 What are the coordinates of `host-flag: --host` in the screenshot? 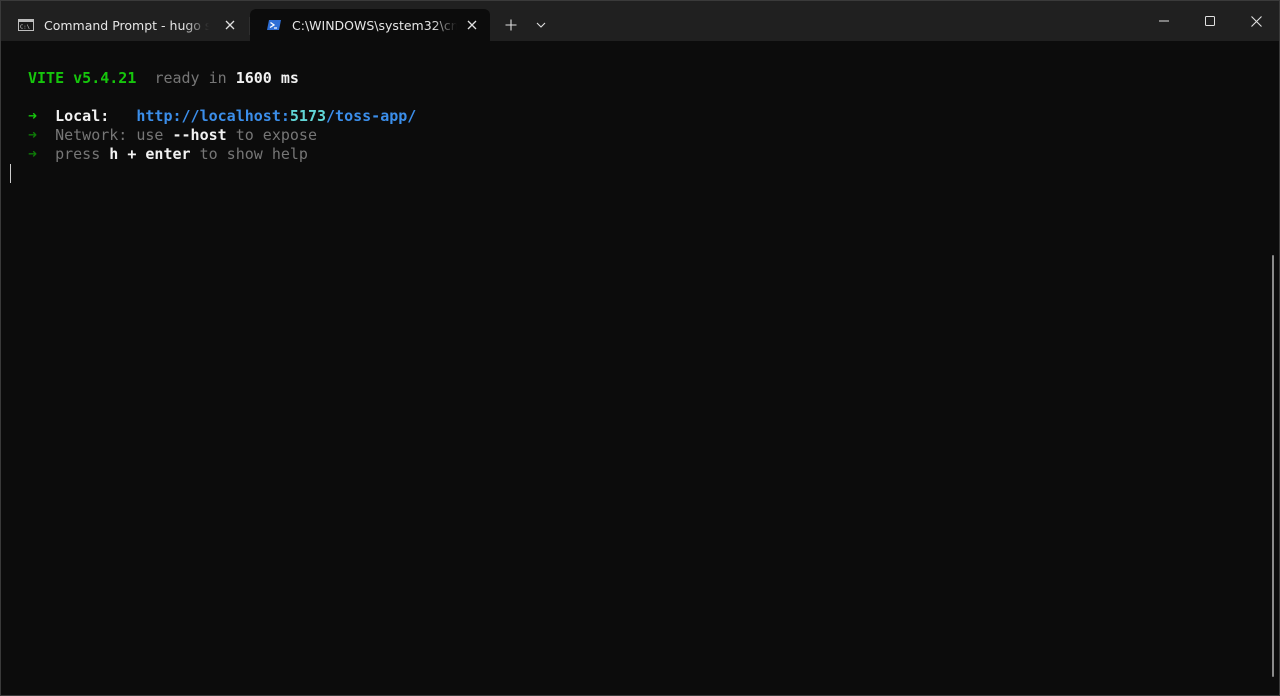 It's located at (199, 135).